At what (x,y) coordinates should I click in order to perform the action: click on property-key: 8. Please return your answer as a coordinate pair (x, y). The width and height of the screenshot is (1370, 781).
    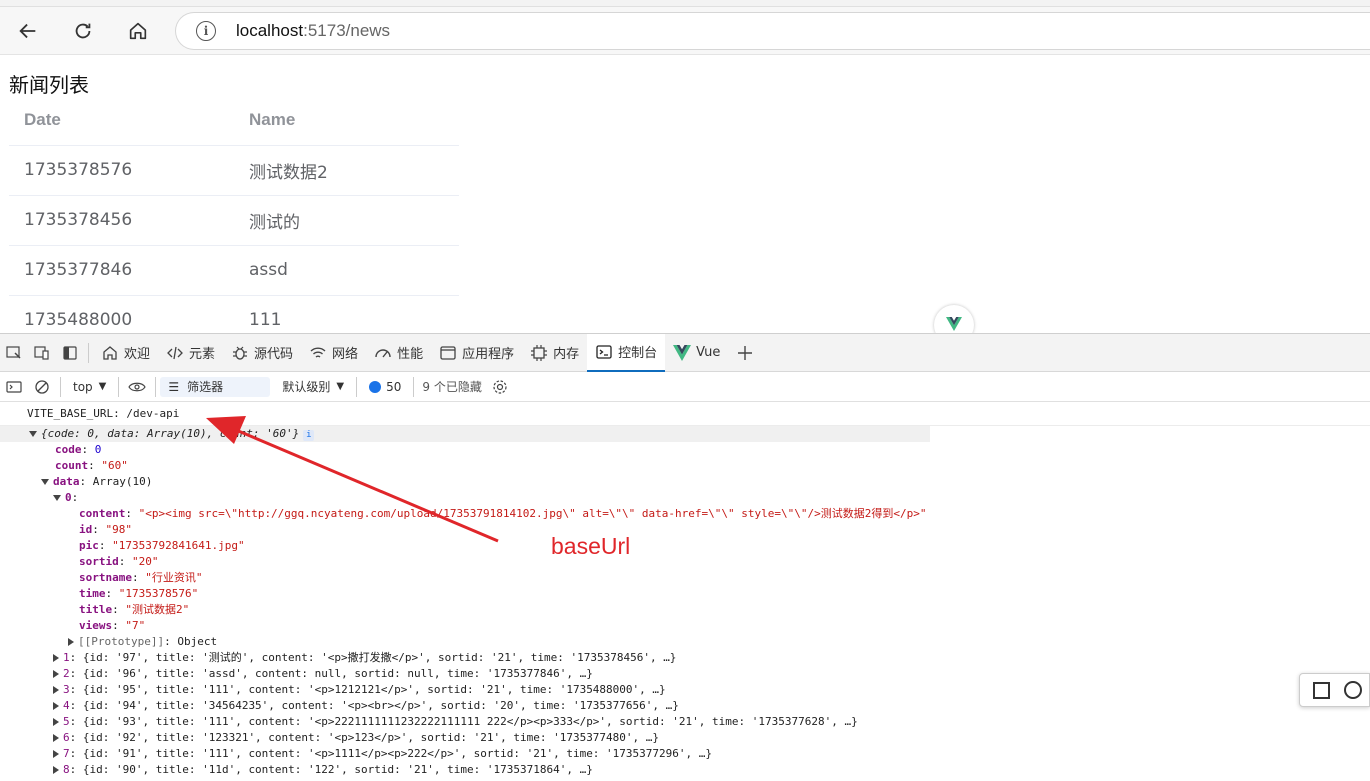
    Looking at the image, I should click on (66, 769).